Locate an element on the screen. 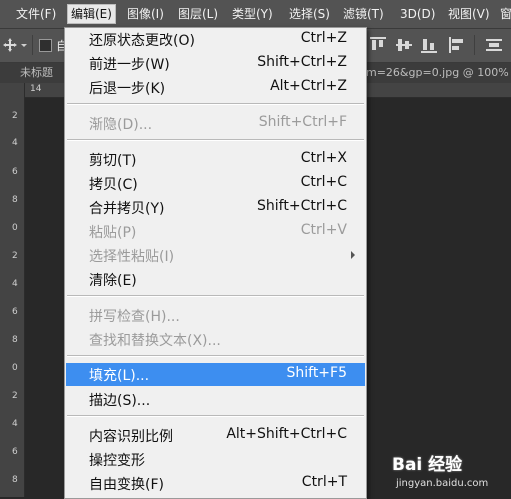 The width and height of the screenshot is (511, 499). align-bottom-icon is located at coordinates (429, 45).